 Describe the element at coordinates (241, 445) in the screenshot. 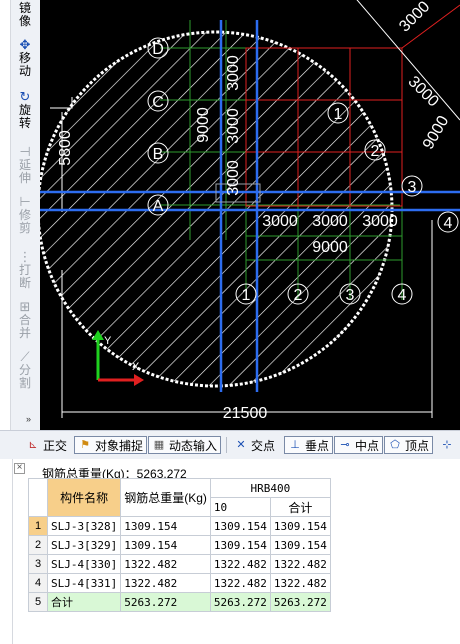

I see `intersection-icon: ✕` at that location.